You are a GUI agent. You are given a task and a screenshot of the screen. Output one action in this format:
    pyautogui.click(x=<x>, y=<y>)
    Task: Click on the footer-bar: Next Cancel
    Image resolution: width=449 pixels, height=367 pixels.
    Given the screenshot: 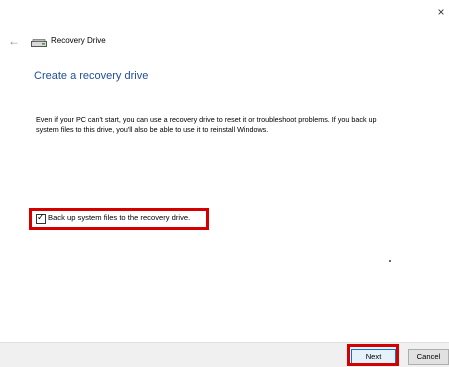 What is the action you would take?
    pyautogui.click(x=224, y=354)
    